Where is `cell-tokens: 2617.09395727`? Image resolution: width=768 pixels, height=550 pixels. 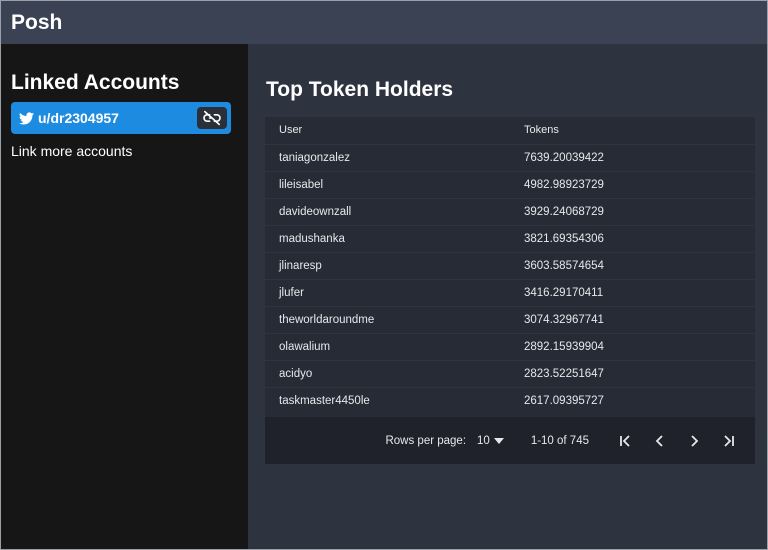 cell-tokens: 2617.09395727 is located at coordinates (632, 400).